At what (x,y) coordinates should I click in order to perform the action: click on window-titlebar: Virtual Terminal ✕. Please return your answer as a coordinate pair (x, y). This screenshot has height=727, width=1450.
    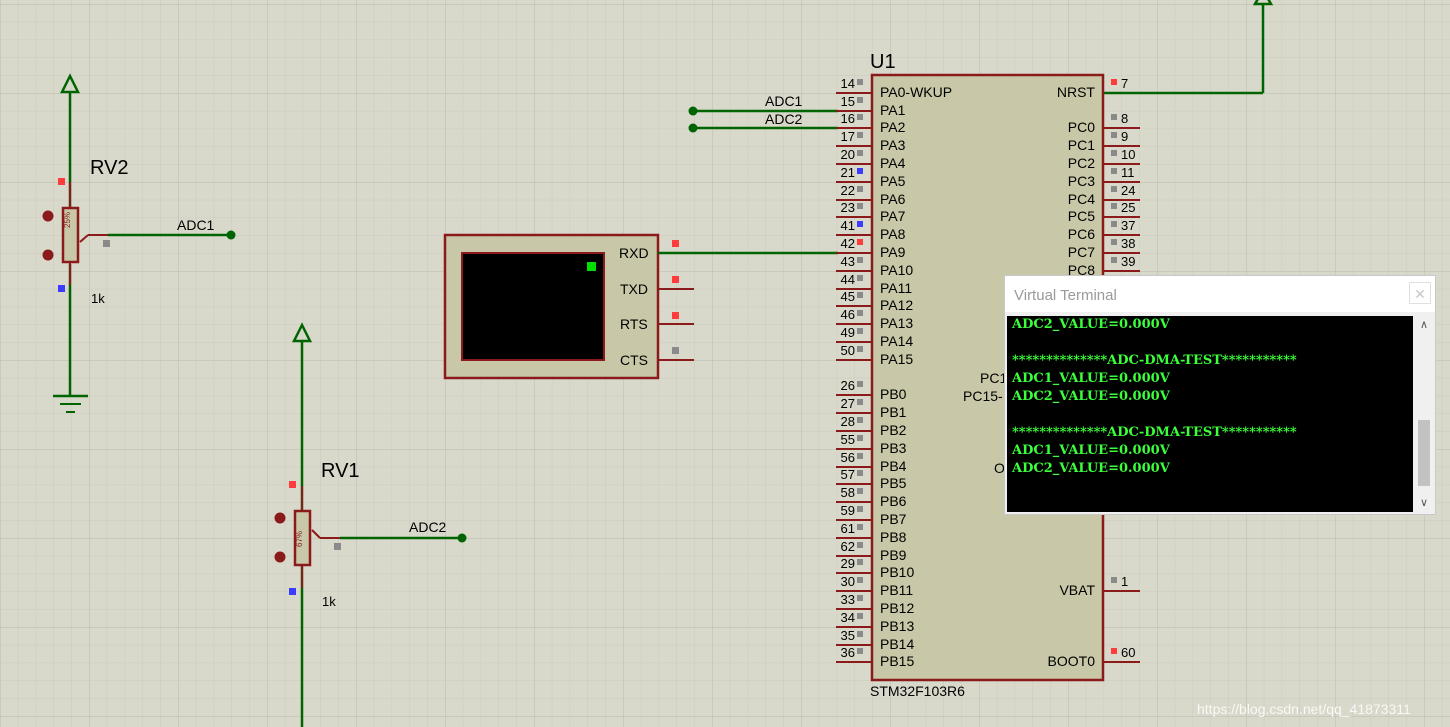
    Looking at the image, I should click on (1220, 294).